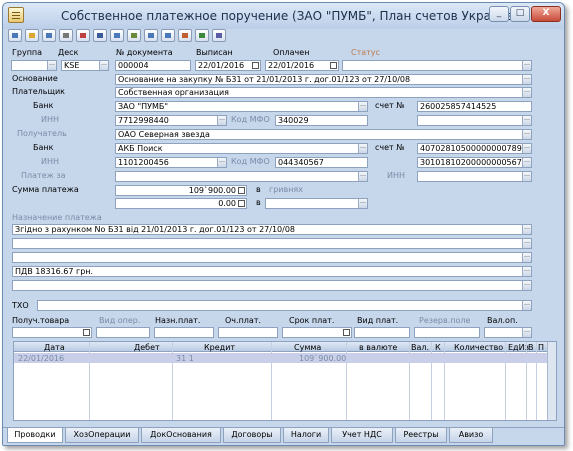  Describe the element at coordinates (66, 35) in the screenshot. I see `print-icon` at that location.